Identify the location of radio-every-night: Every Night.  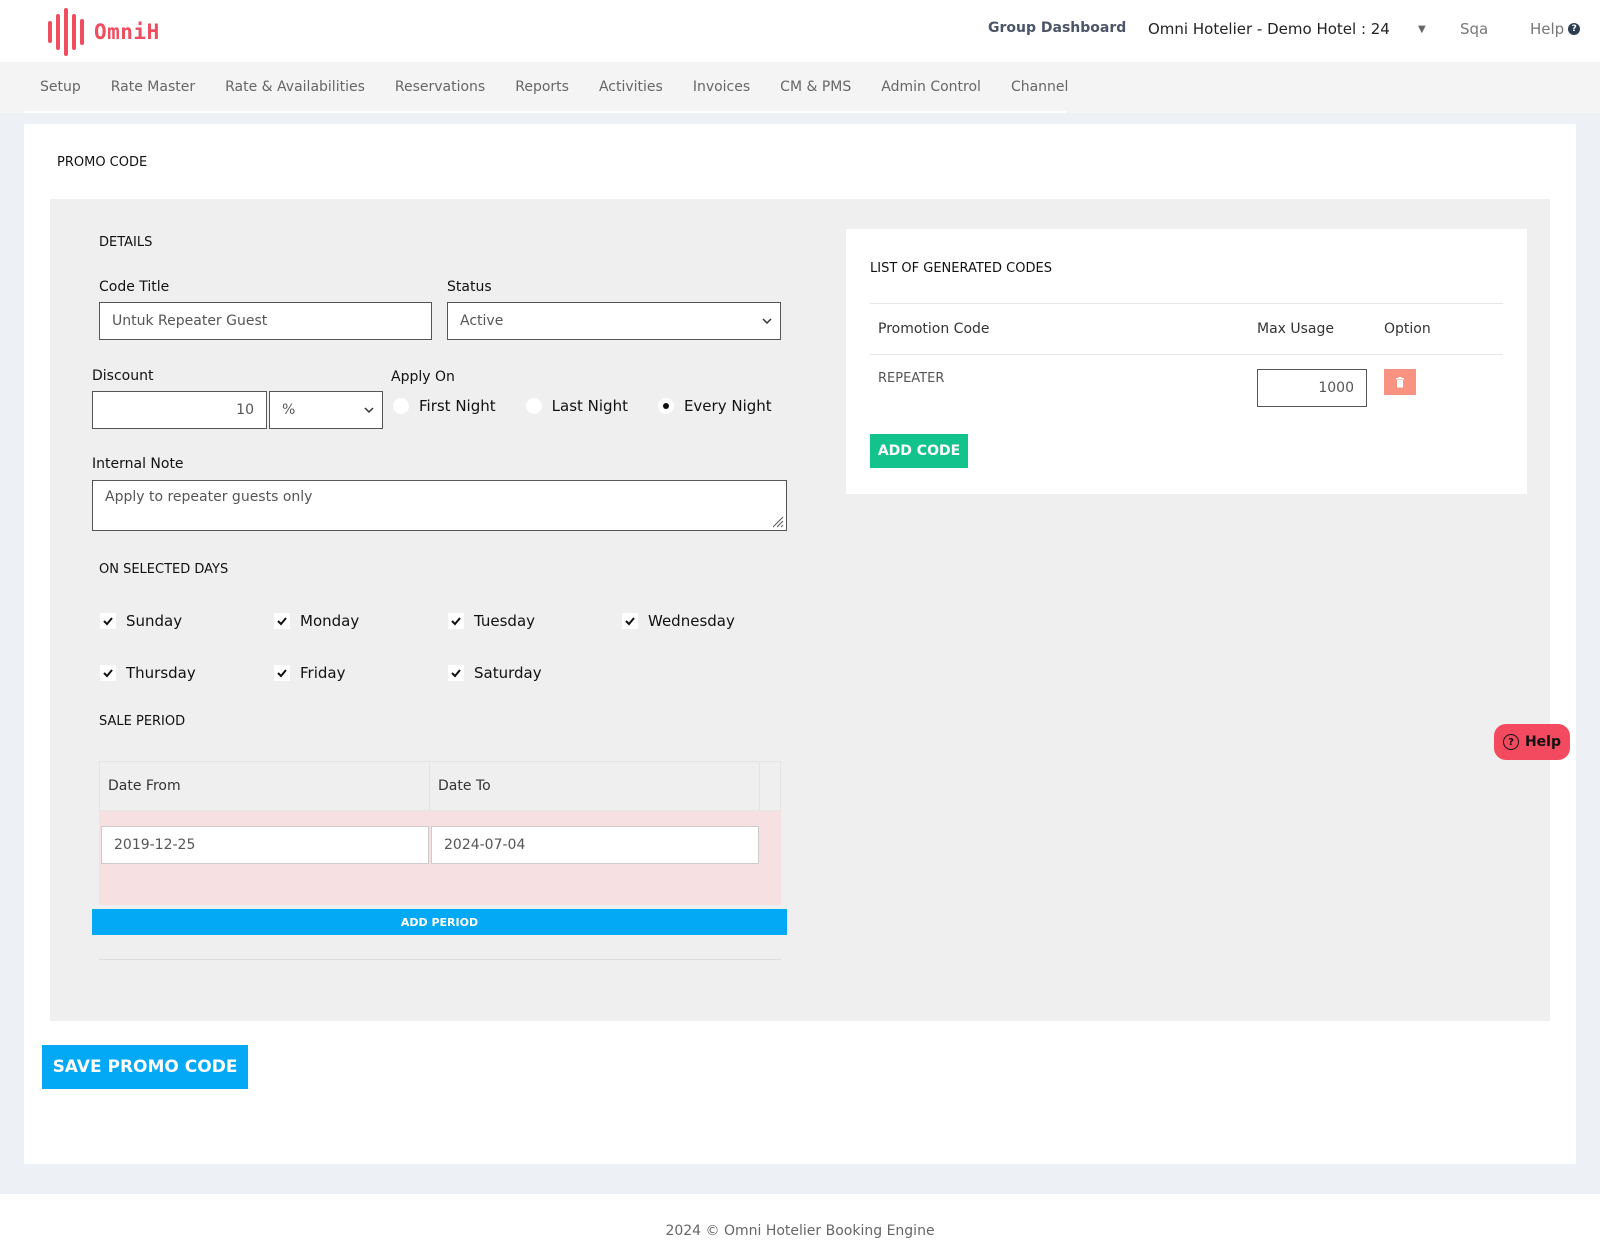
(714, 406).